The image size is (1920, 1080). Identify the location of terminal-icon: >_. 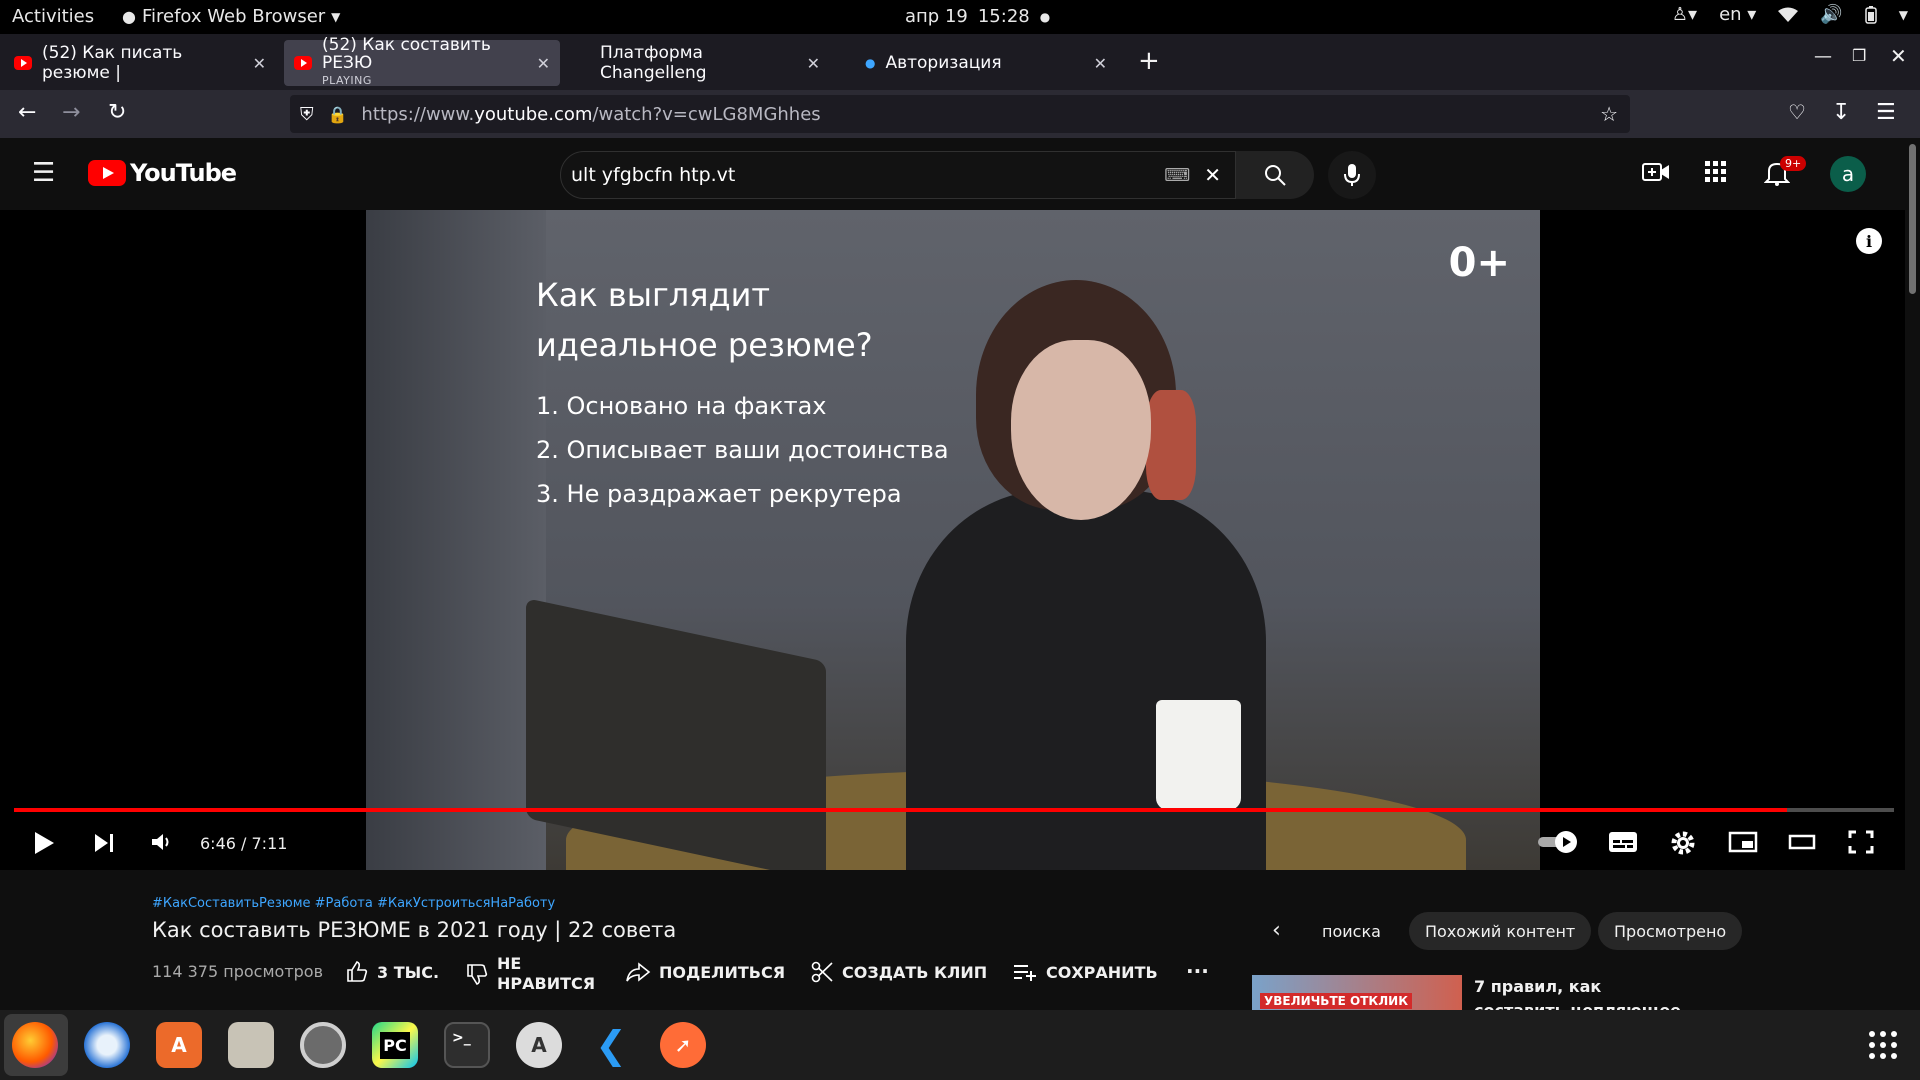
(467, 1045).